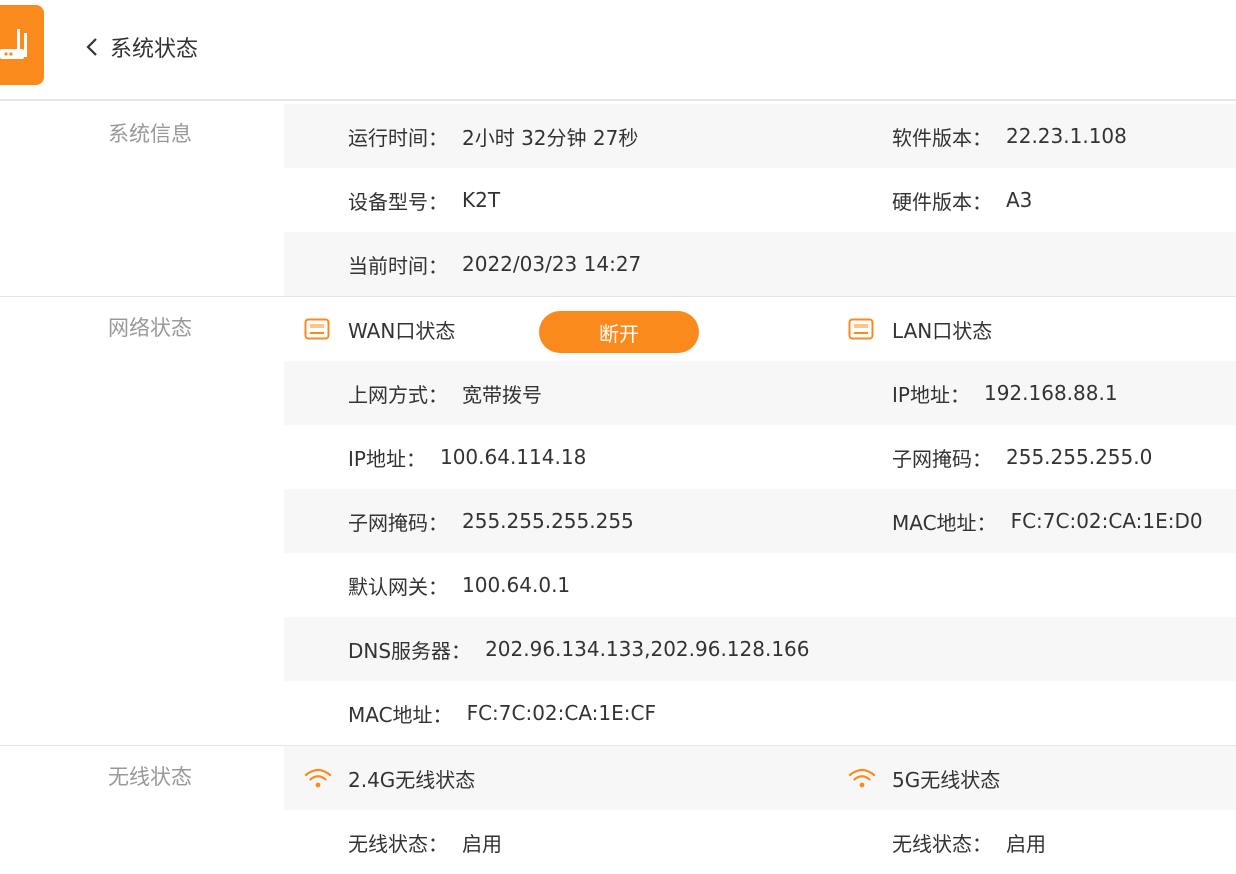 The height and width of the screenshot is (874, 1236). I want to click on wan-gateway-value: 100.64.0.1, so click(516, 585).